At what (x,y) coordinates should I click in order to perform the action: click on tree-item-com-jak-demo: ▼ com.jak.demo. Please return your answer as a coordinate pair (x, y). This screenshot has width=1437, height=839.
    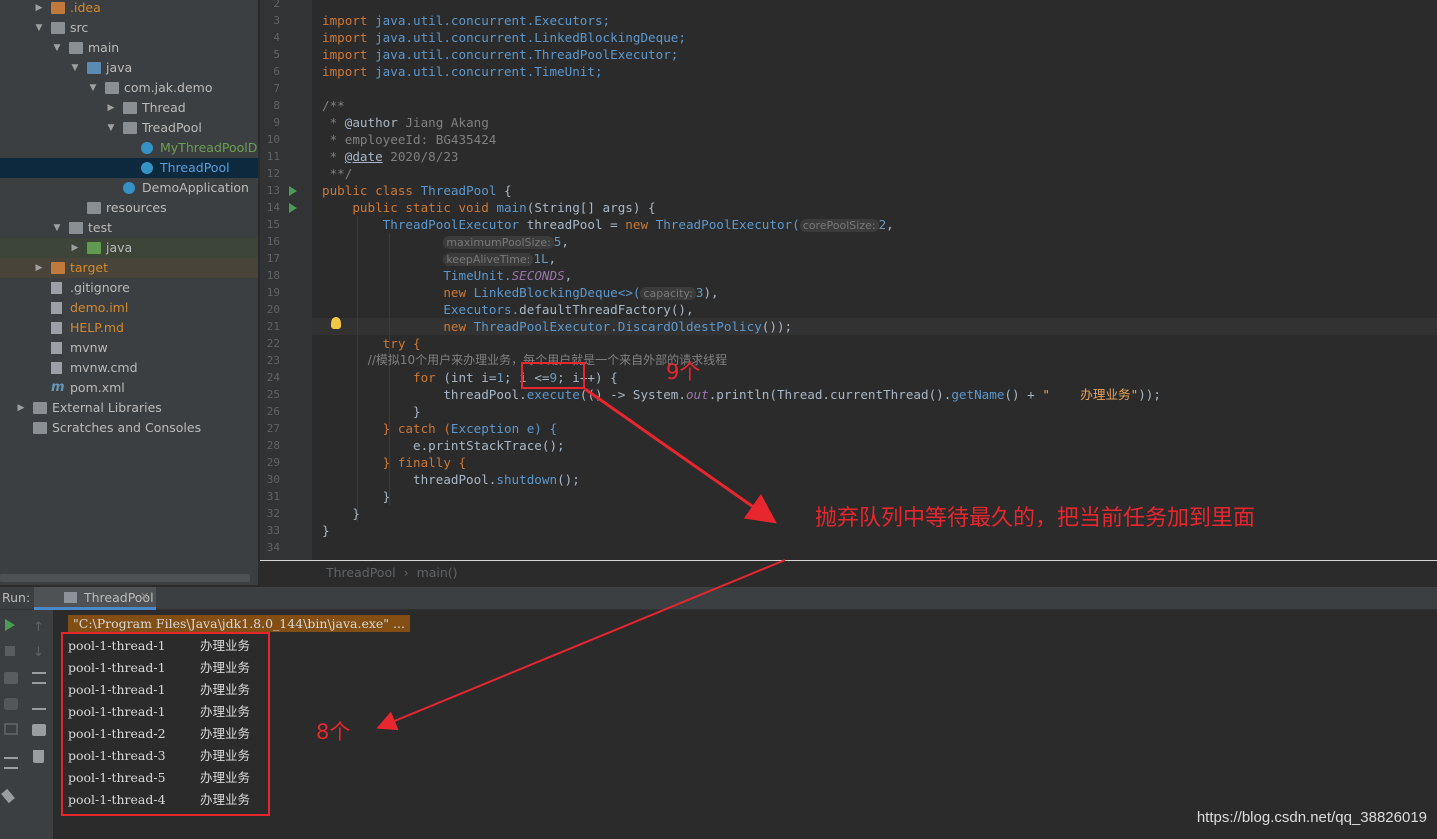
    Looking at the image, I should click on (129, 88).